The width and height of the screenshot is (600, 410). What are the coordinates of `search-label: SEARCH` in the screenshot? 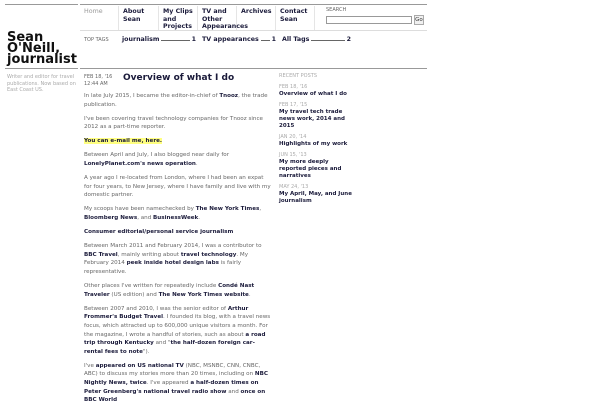 It's located at (336, 10).